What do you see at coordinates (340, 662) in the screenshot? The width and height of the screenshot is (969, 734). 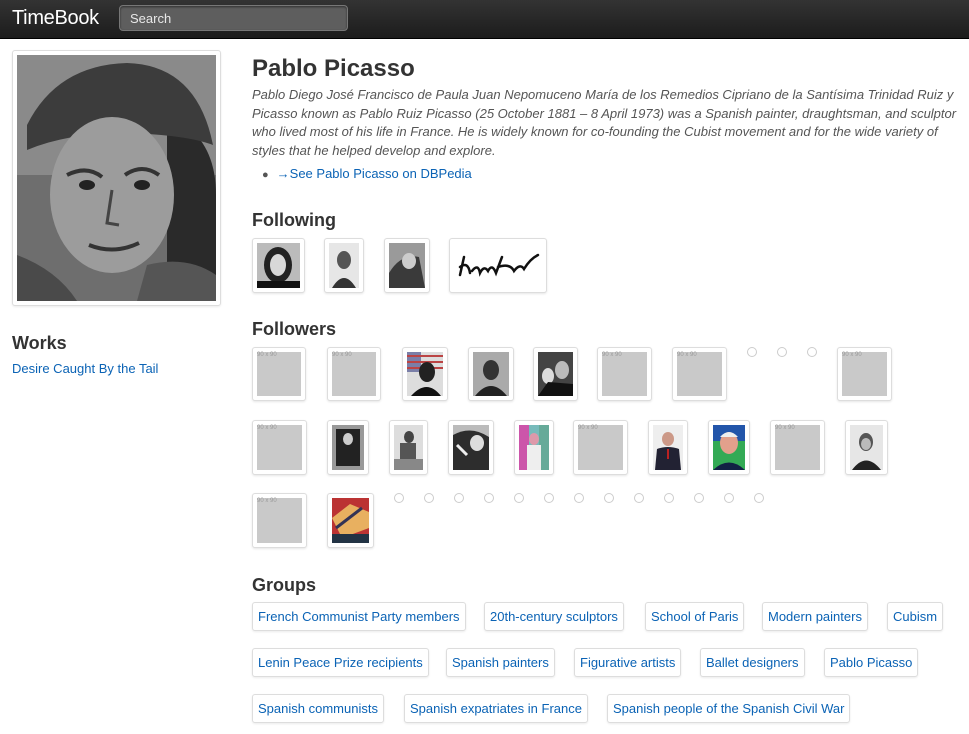 I see `group-tag: Lenin Peace Prize recipients` at bounding box center [340, 662].